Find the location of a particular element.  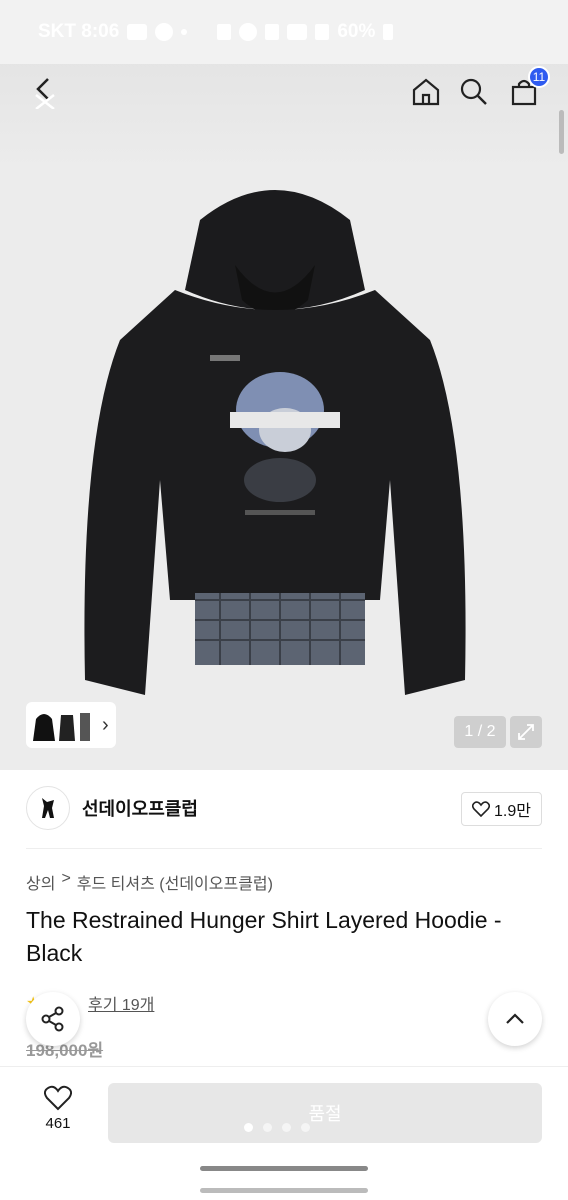

screenshot-icon is located at coordinates (224, 32).